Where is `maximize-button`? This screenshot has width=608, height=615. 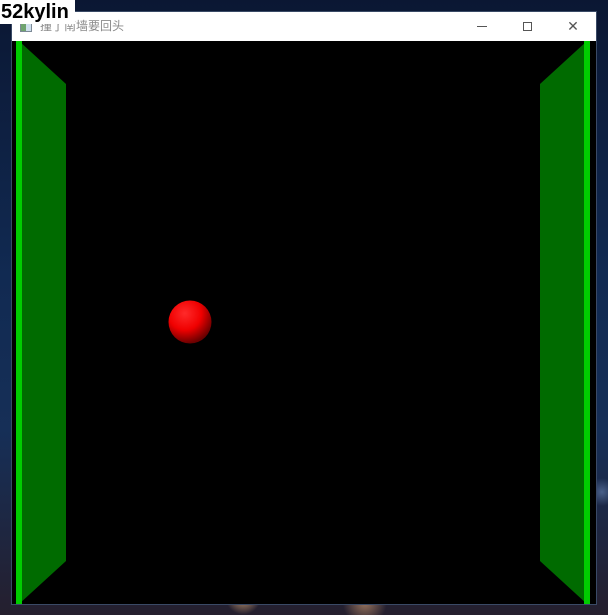
maximize-button is located at coordinates (527, 26).